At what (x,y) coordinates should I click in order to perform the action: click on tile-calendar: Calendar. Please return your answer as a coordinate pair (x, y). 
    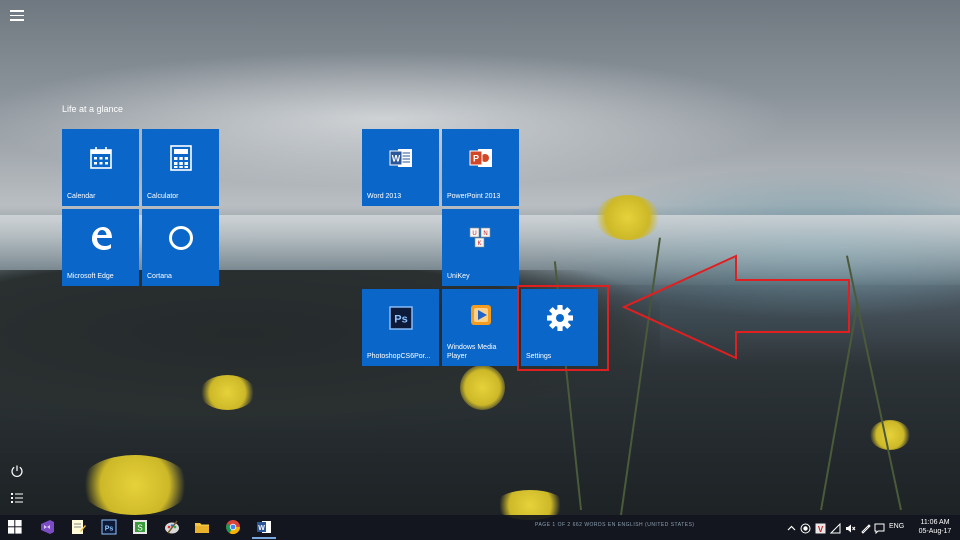
    Looking at the image, I should click on (100, 167).